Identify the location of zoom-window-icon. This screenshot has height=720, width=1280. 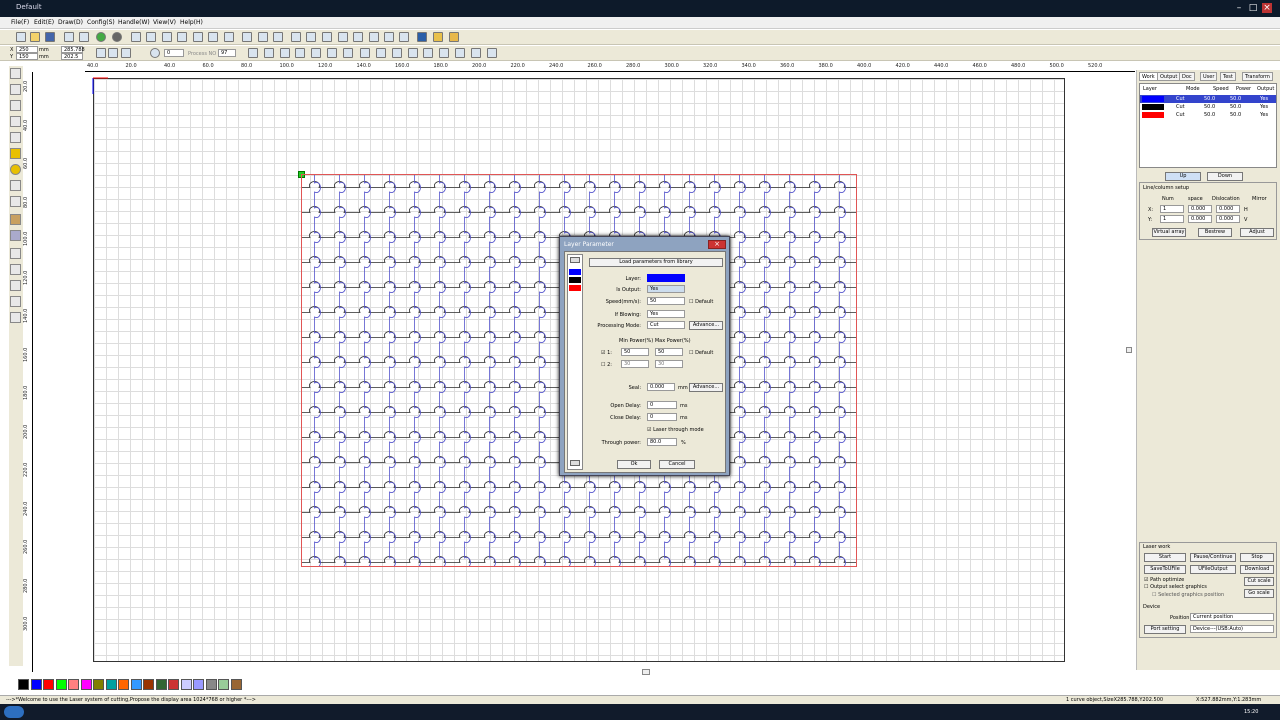
(167, 37).